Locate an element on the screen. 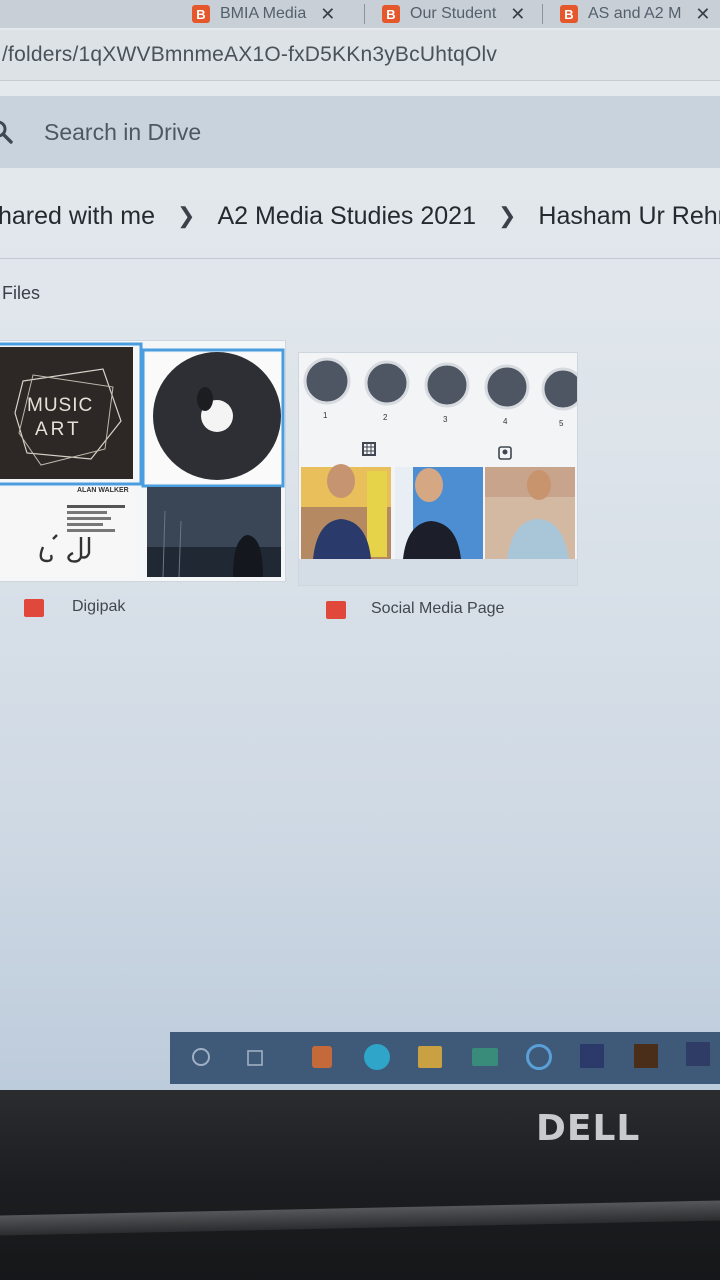 The width and height of the screenshot is (720, 1280). tab-as-and-a2: B AS and A2 M ✕ is located at coordinates (635, 14).